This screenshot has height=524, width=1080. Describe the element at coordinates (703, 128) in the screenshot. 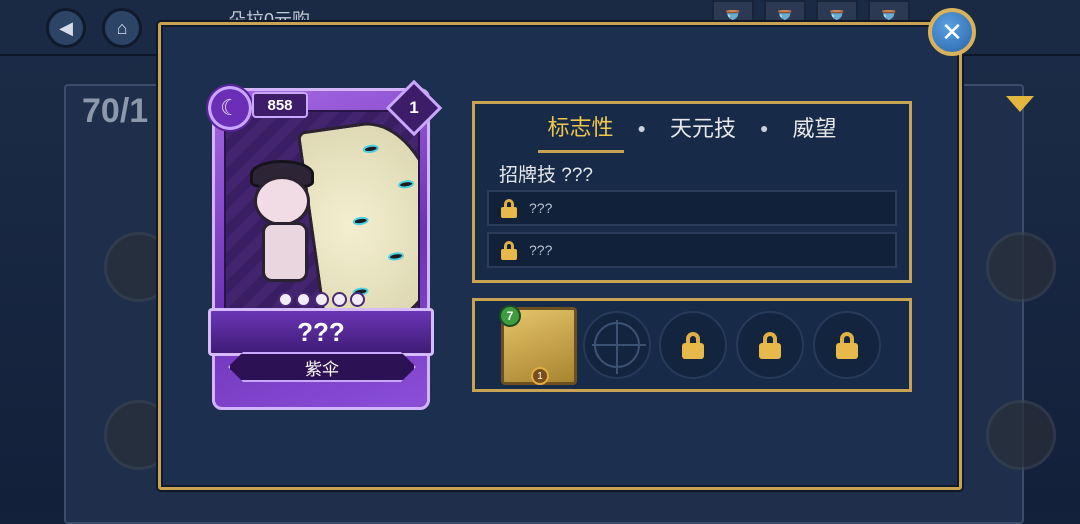

I see `tab-tianyuan: 天元技` at that location.